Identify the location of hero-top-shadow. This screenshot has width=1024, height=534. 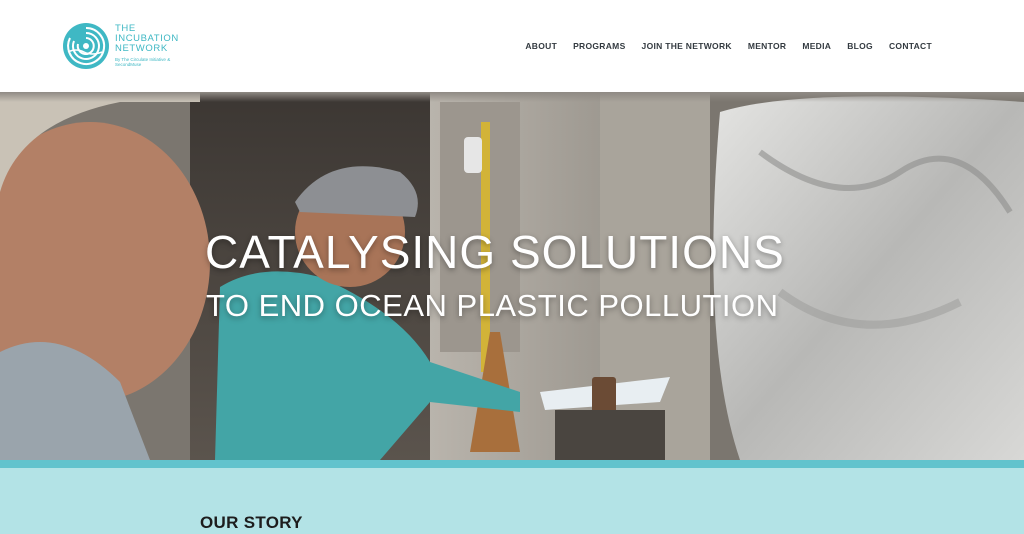
(512, 97).